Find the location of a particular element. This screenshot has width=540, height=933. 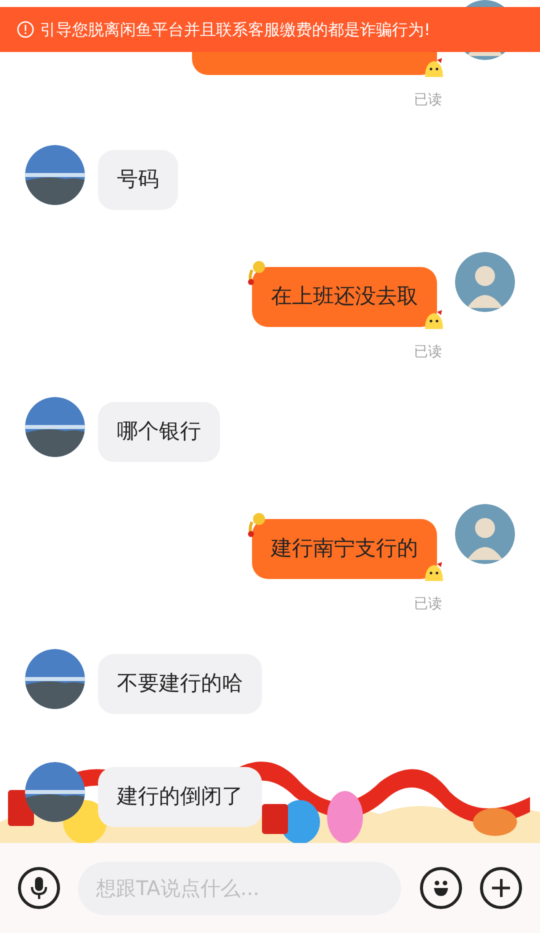

microphone-button is located at coordinates (39, 888).